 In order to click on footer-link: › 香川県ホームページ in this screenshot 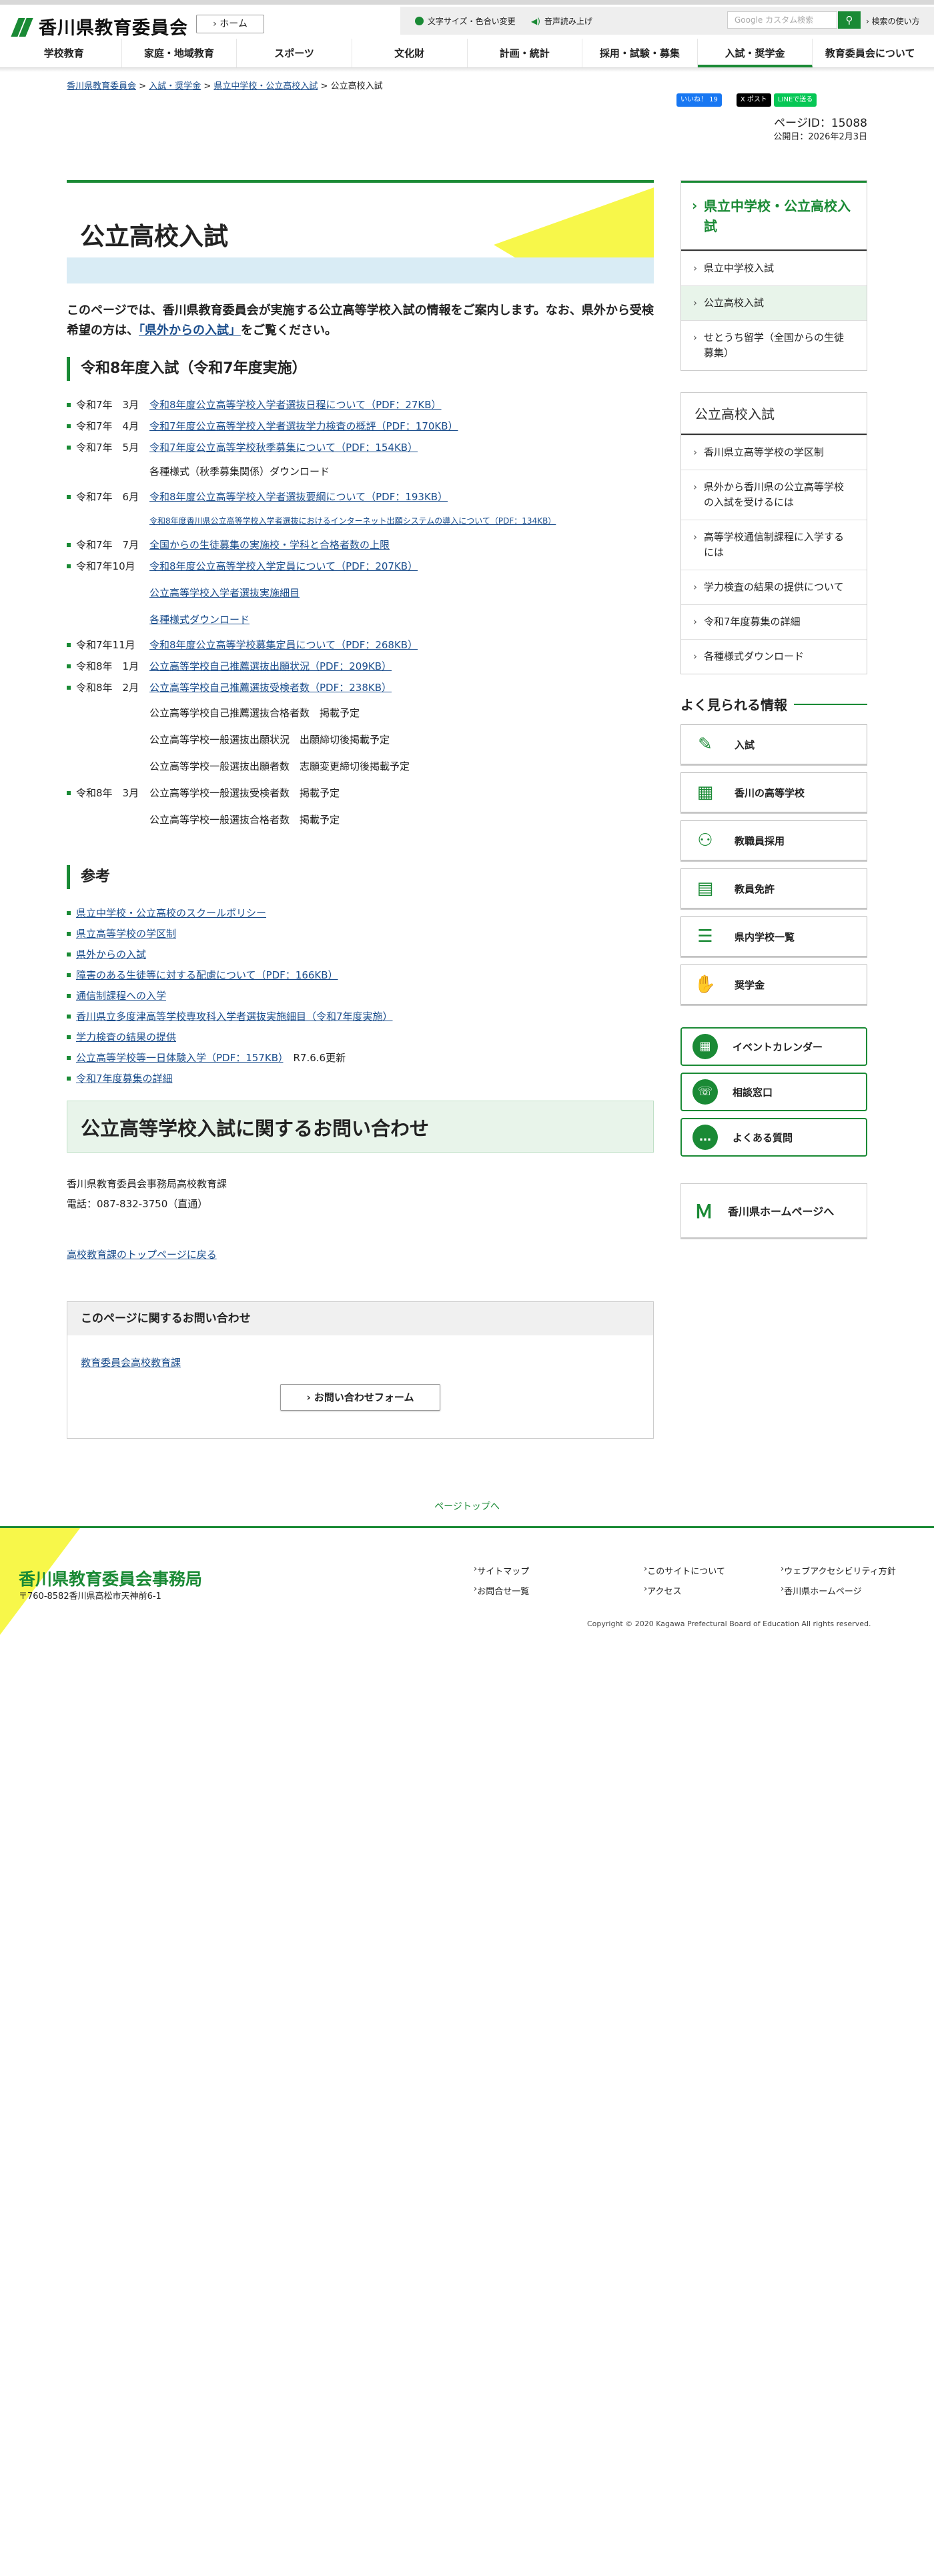, I will do `click(821, 1590)`.